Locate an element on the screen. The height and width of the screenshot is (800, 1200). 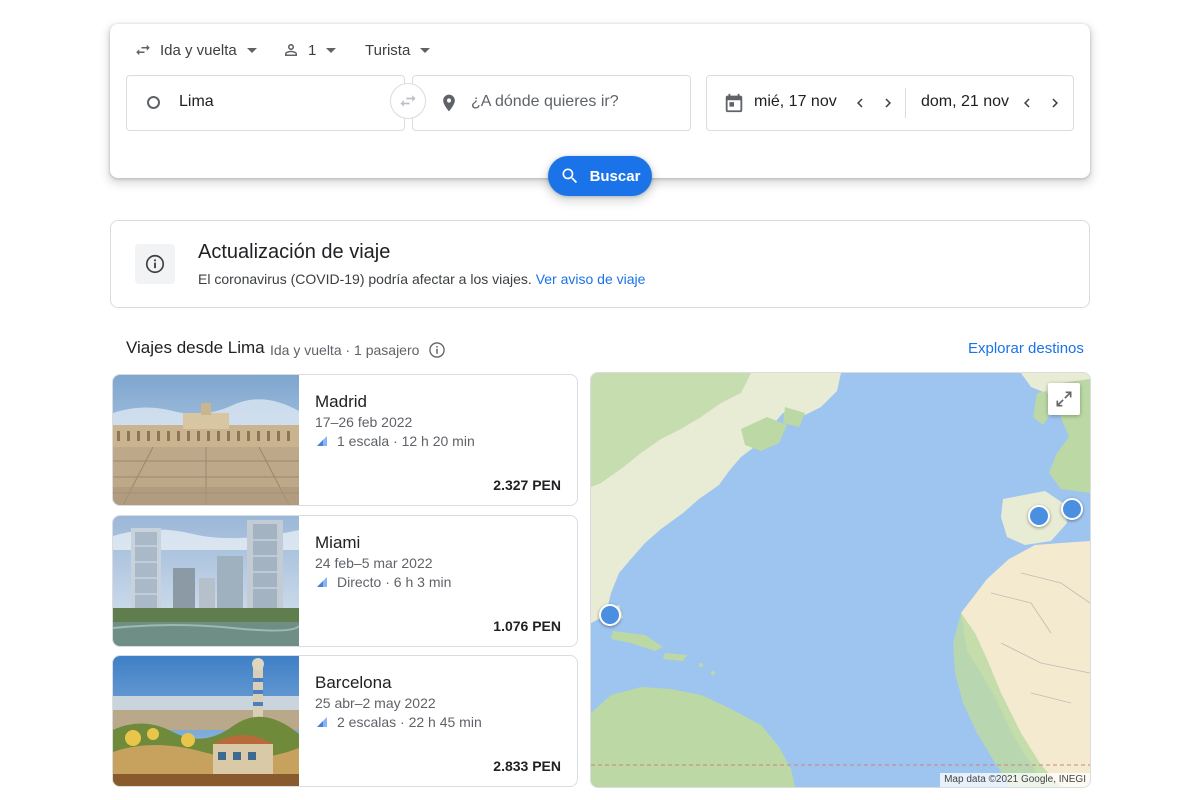
search-button: Buscar is located at coordinates (600, 176).